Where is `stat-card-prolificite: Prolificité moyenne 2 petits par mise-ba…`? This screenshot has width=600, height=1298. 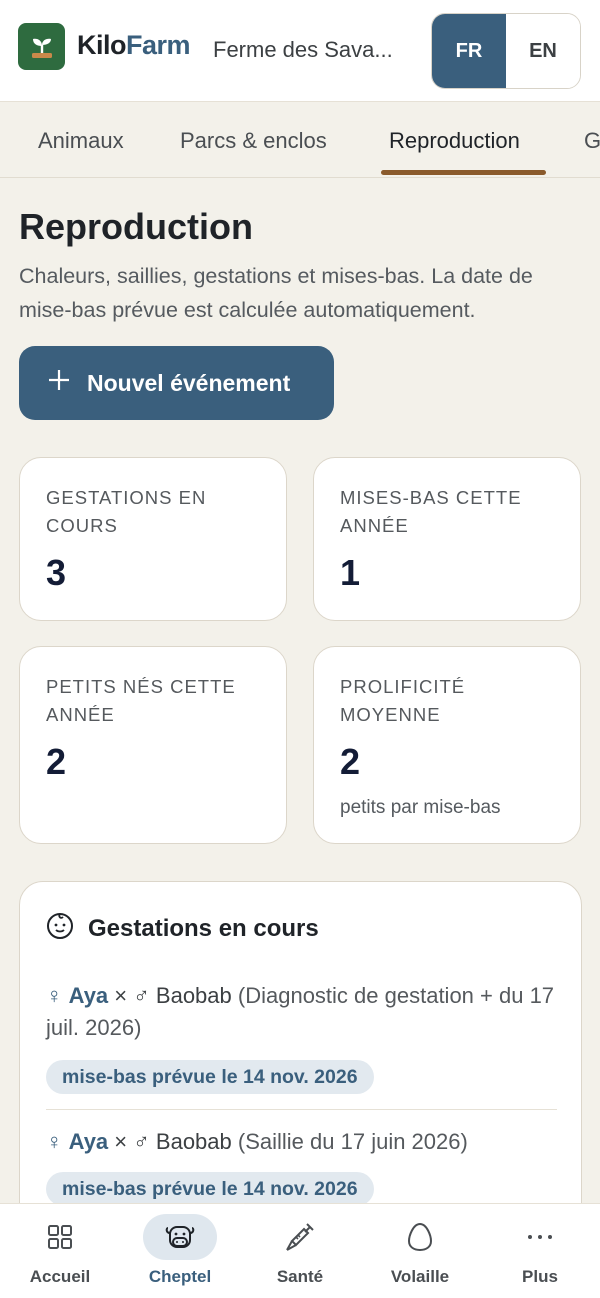
stat-card-prolificite: Prolificité moyenne 2 petits par mise-ba… is located at coordinates (447, 745).